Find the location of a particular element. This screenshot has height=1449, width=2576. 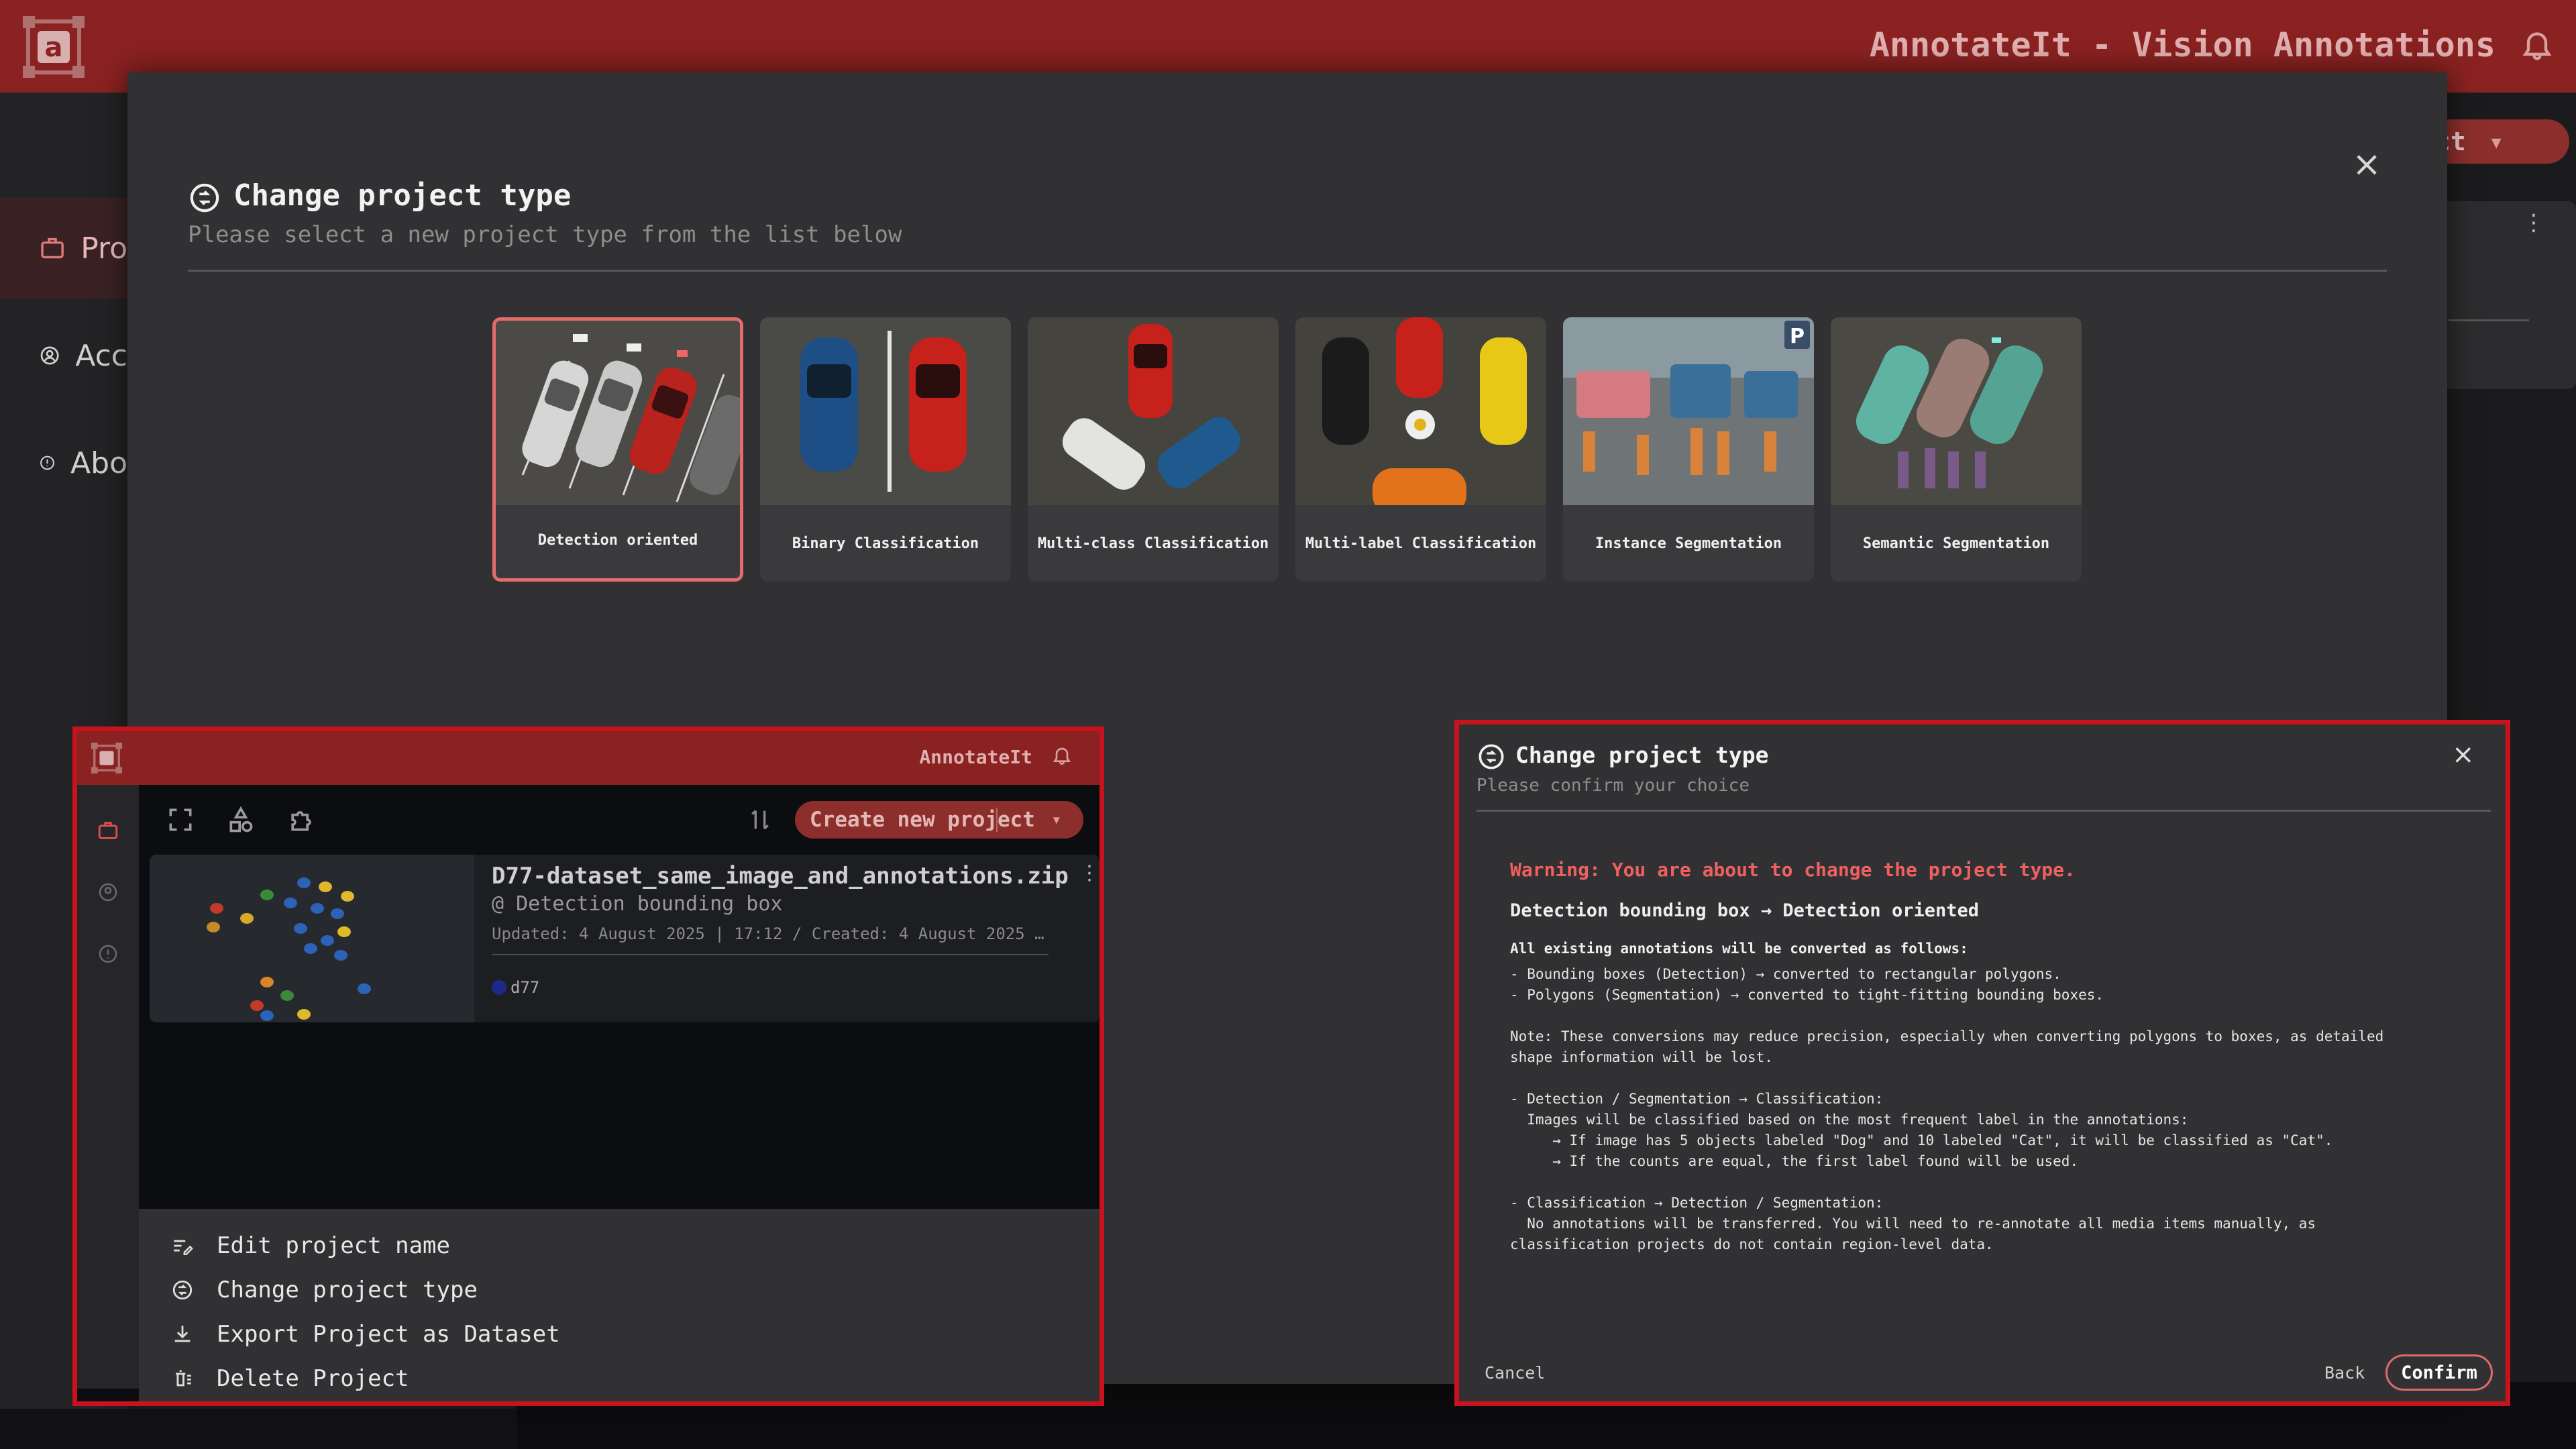

type-card-binary-classification: Binary Classification is located at coordinates (885, 449).